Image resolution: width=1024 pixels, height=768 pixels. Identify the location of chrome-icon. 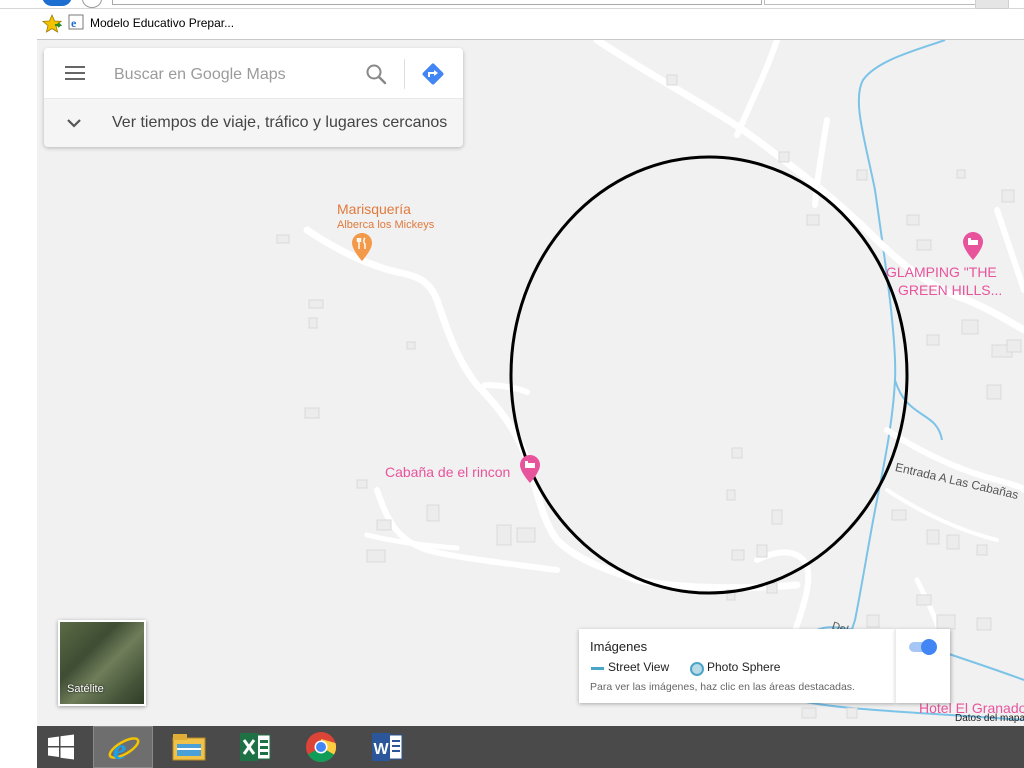
(321, 747).